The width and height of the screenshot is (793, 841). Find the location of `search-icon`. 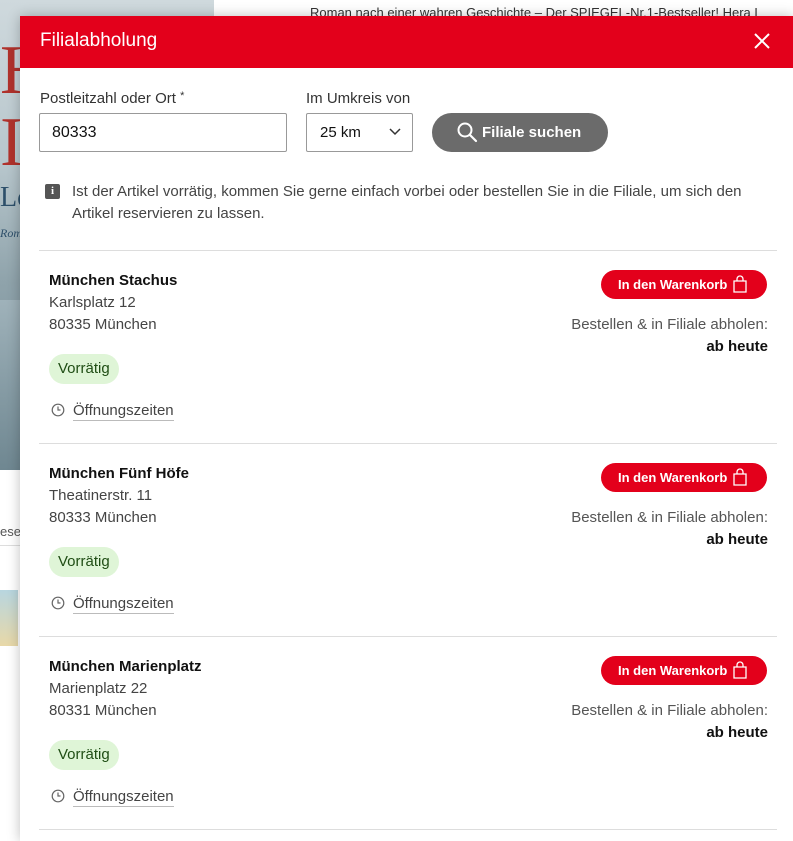

search-icon is located at coordinates (467, 132).